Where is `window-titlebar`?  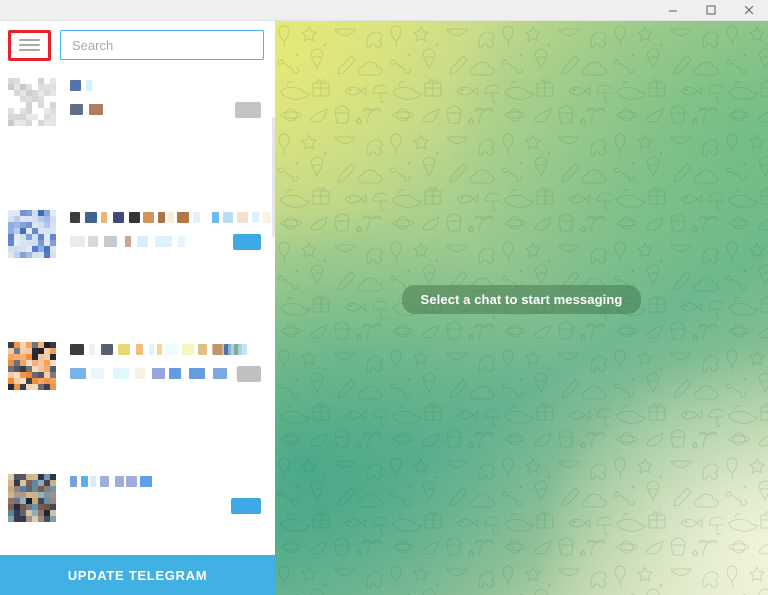 window-titlebar is located at coordinates (384, 10).